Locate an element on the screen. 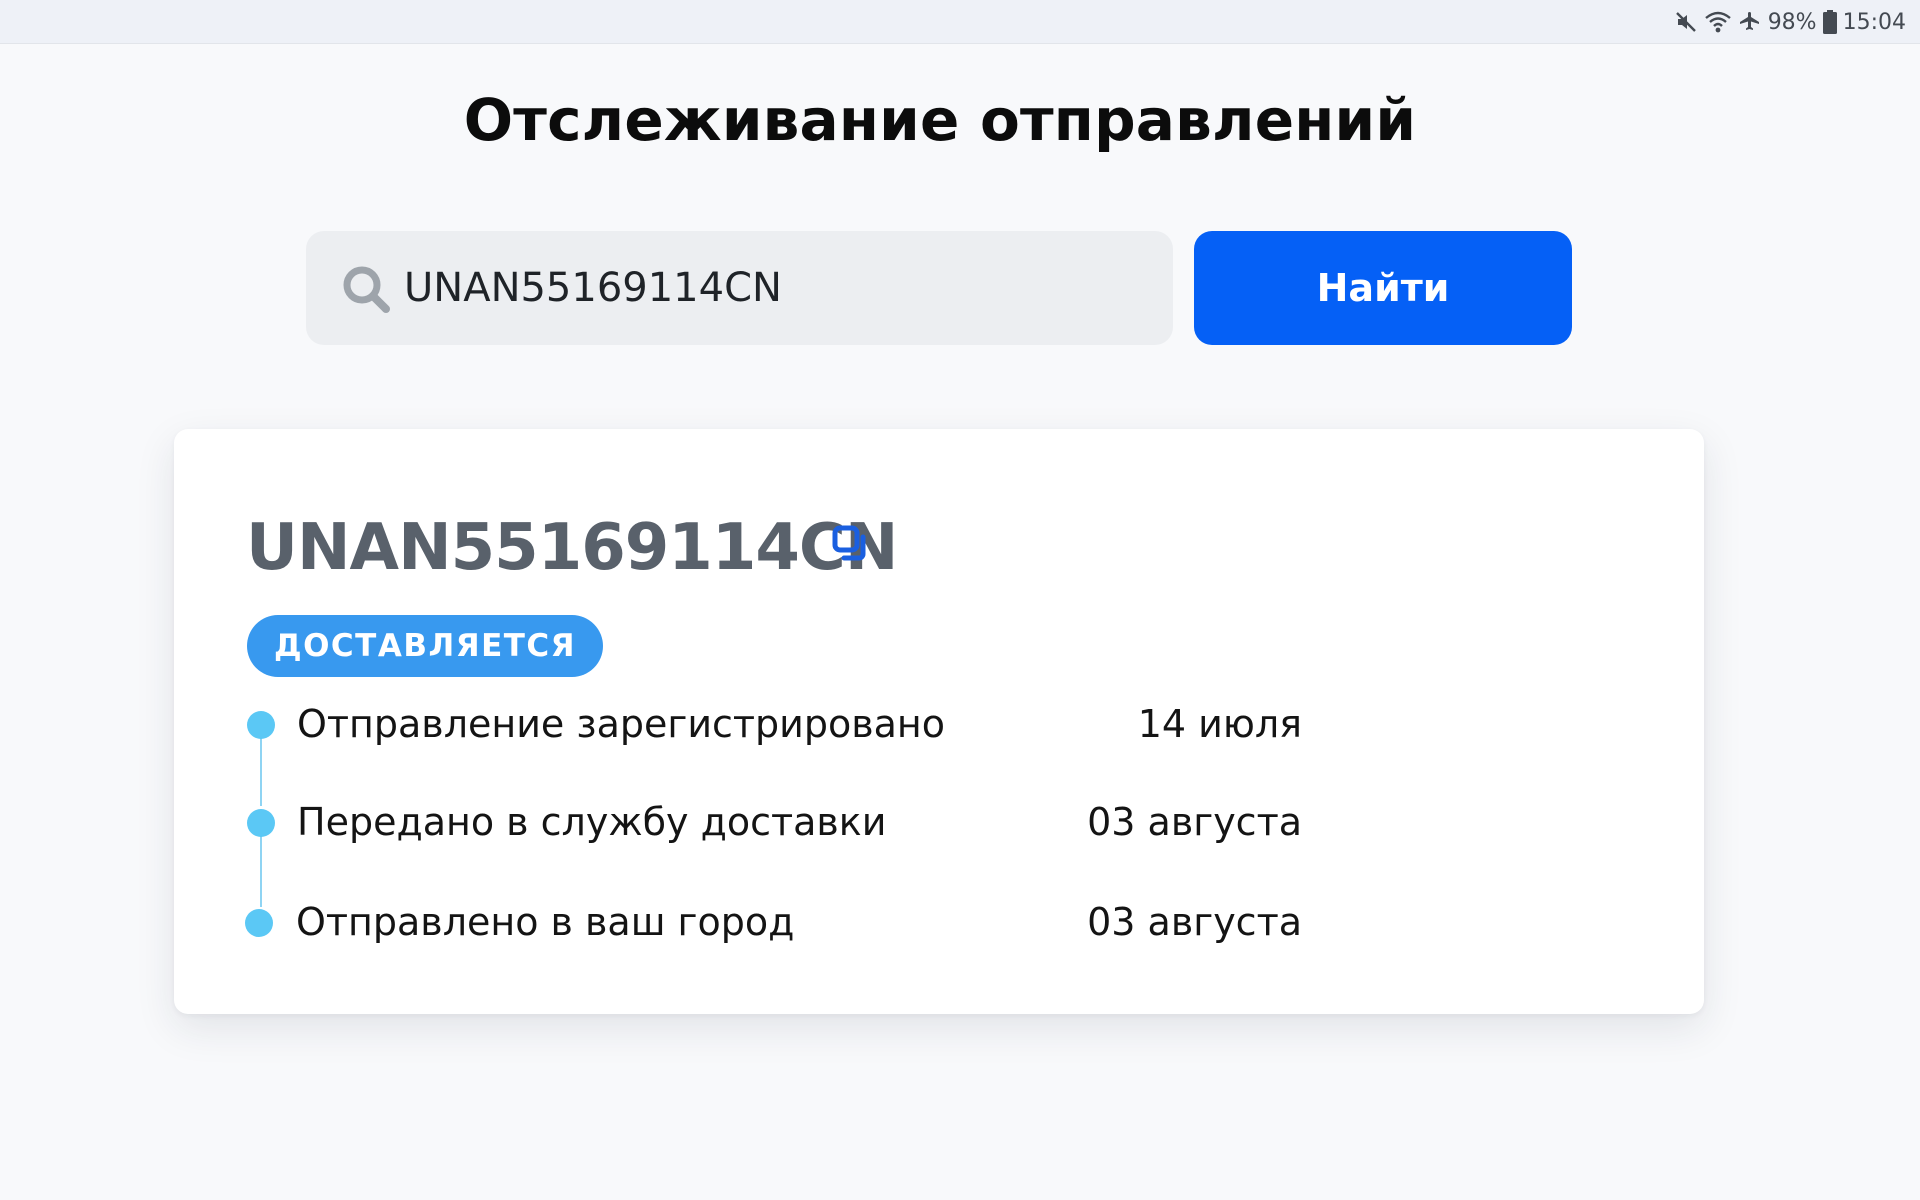 This screenshot has height=1200, width=1920. search-input is located at coordinates (774, 288).